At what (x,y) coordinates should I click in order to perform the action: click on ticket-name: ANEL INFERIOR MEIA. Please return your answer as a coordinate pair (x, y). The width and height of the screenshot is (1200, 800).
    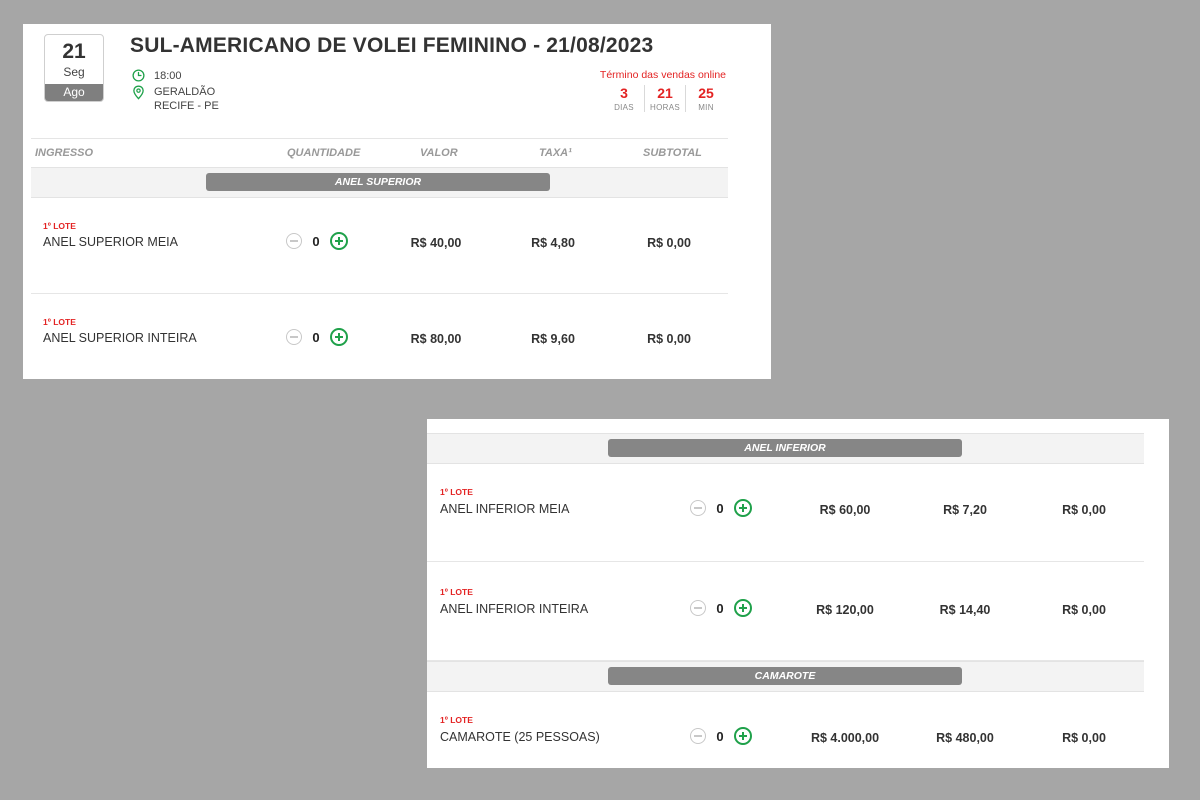
    Looking at the image, I should click on (505, 509).